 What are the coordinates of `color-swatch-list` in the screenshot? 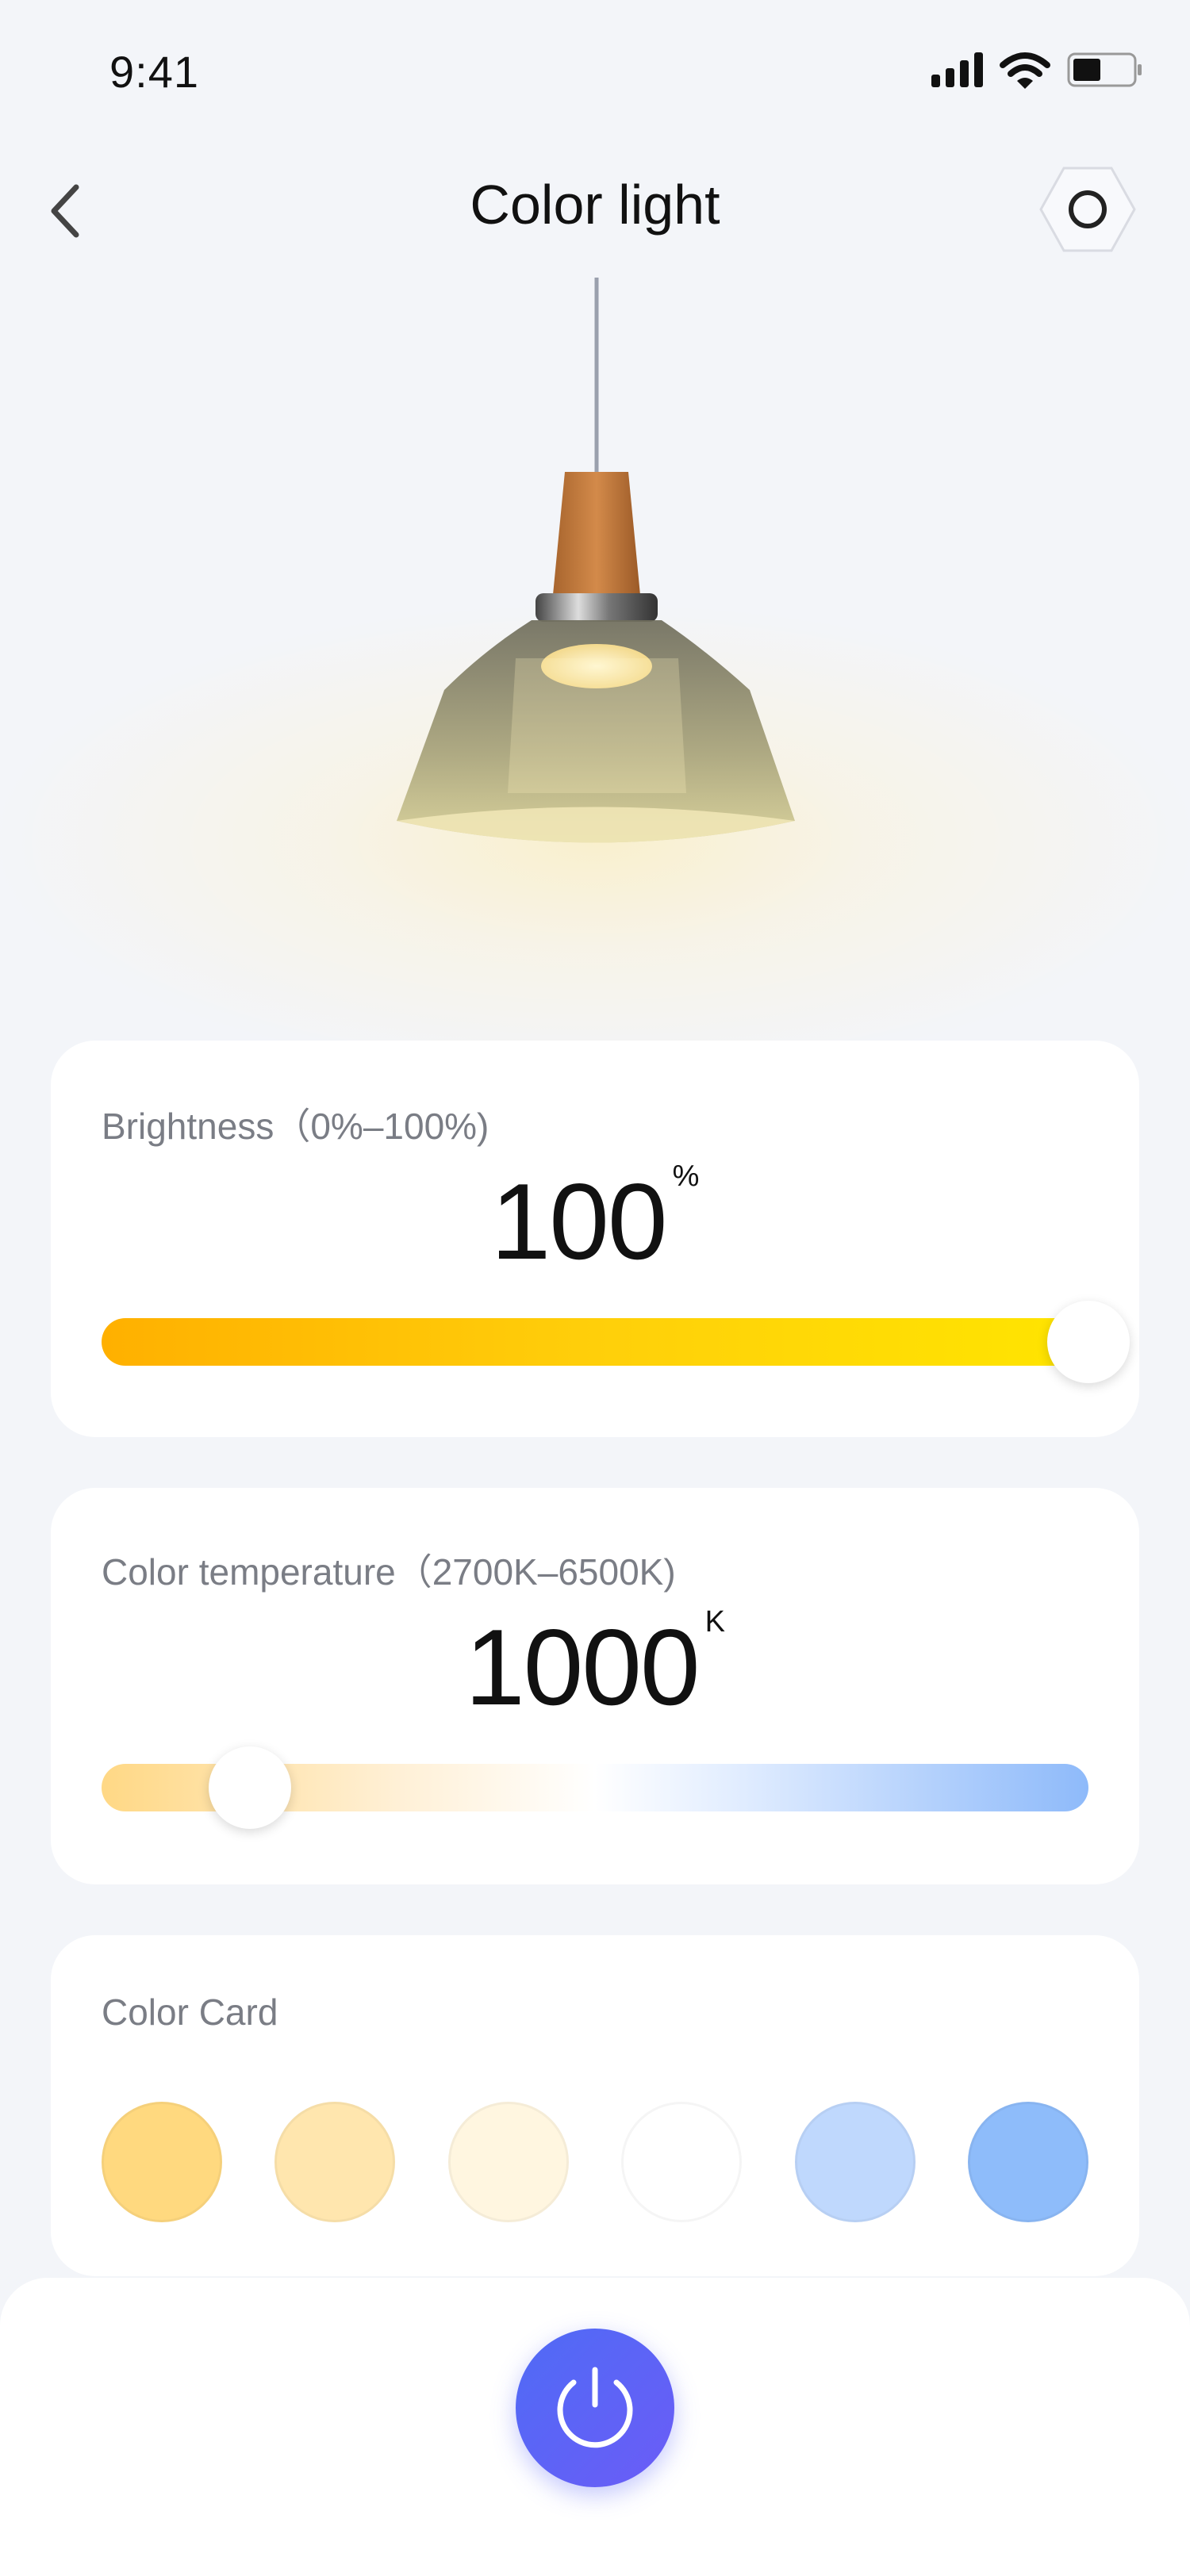 It's located at (595, 2165).